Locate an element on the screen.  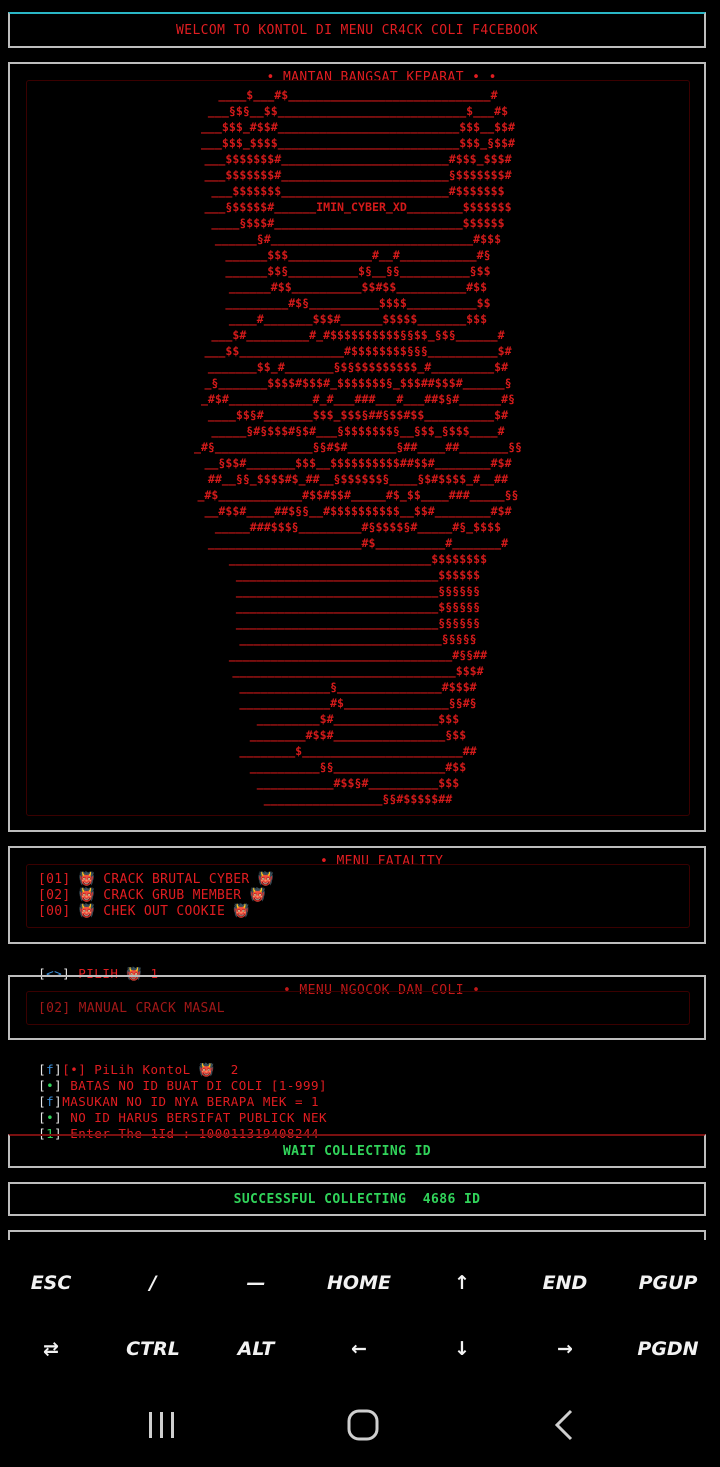
submenu-item: [02] MANUAL CRACK MASAL is located at coordinates (131, 1008).